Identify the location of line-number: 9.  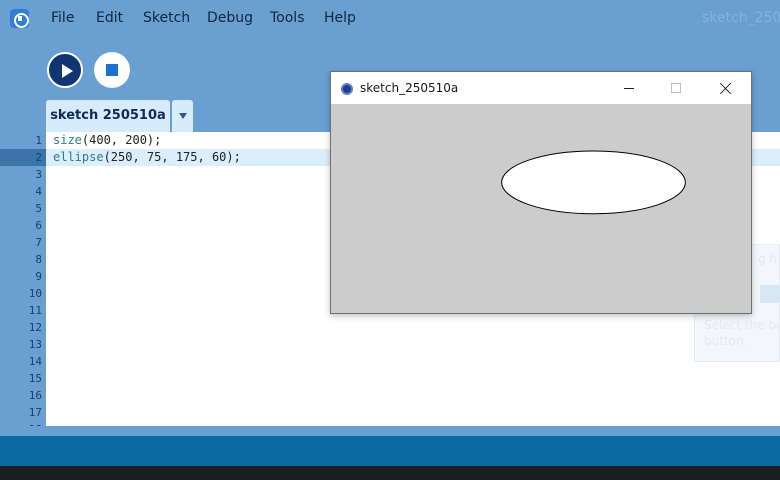
(38, 276).